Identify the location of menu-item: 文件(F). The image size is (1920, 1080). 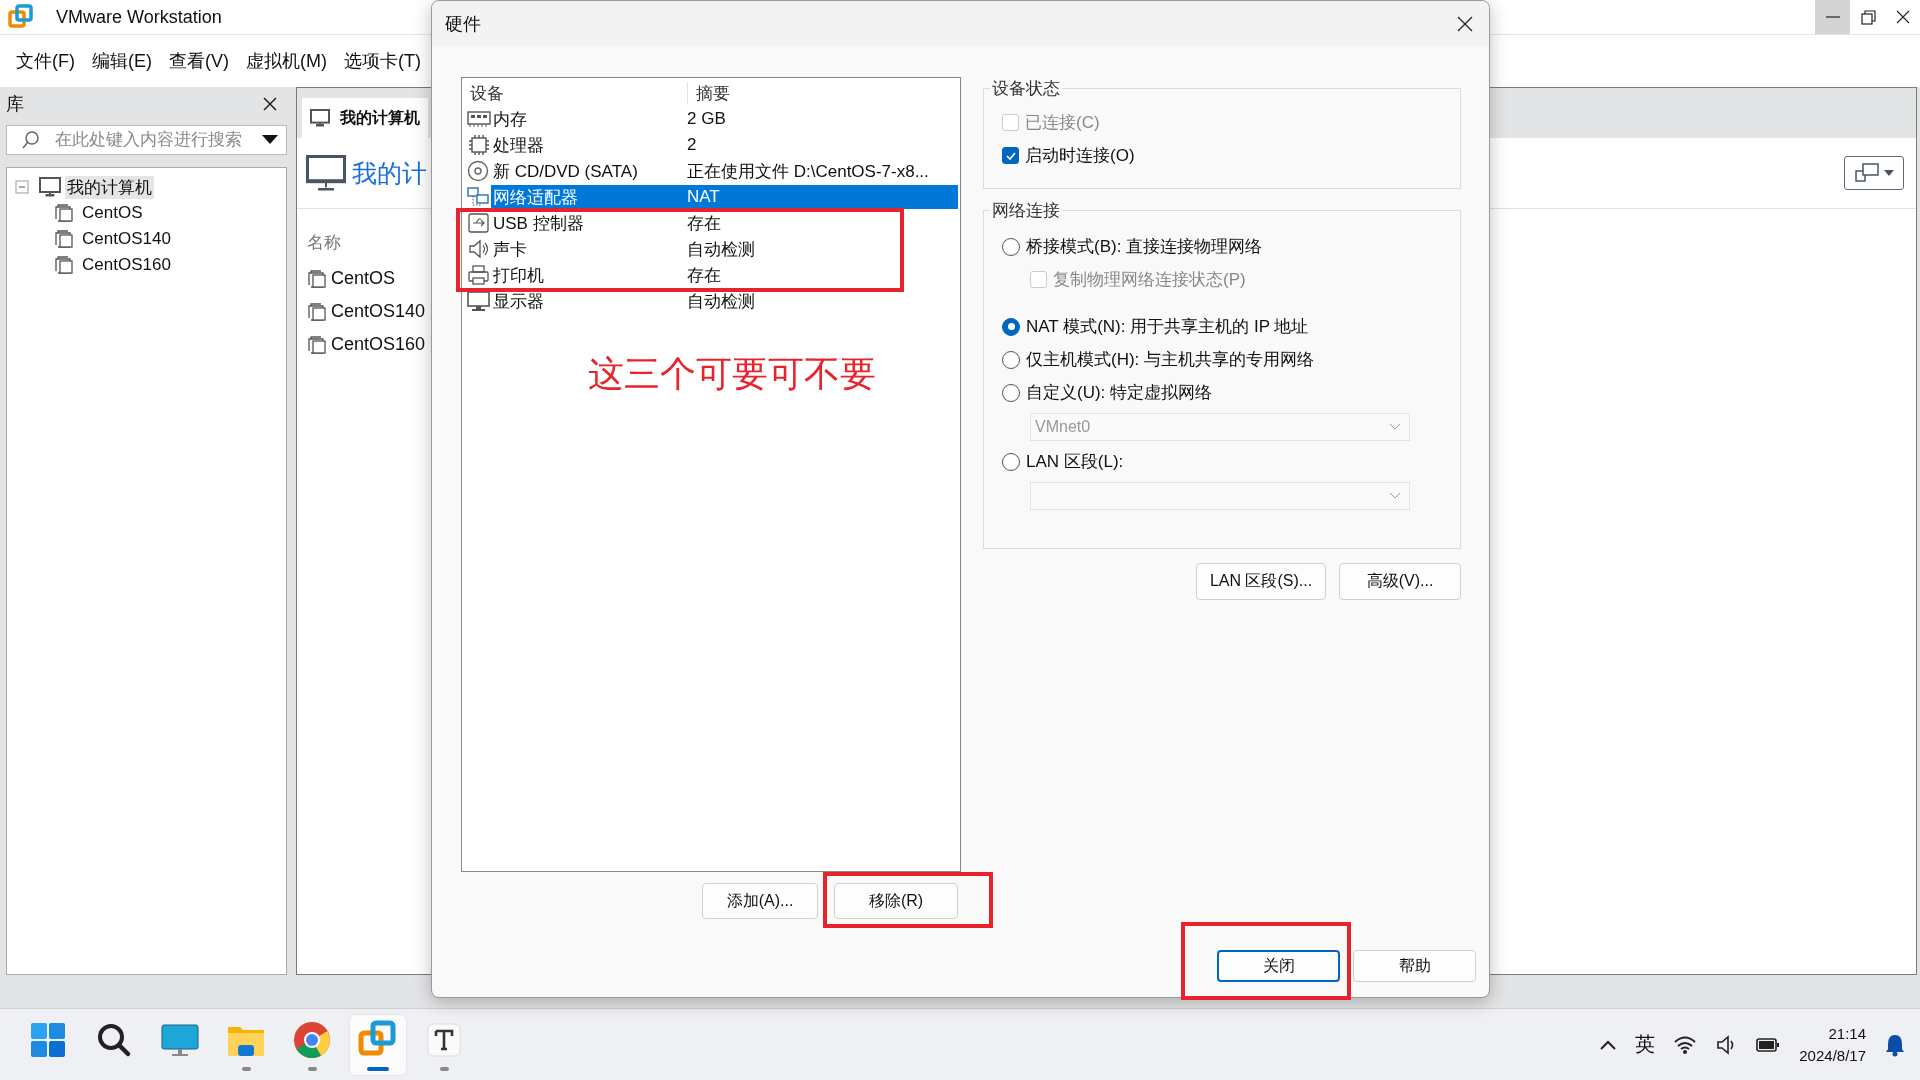
(45, 61).